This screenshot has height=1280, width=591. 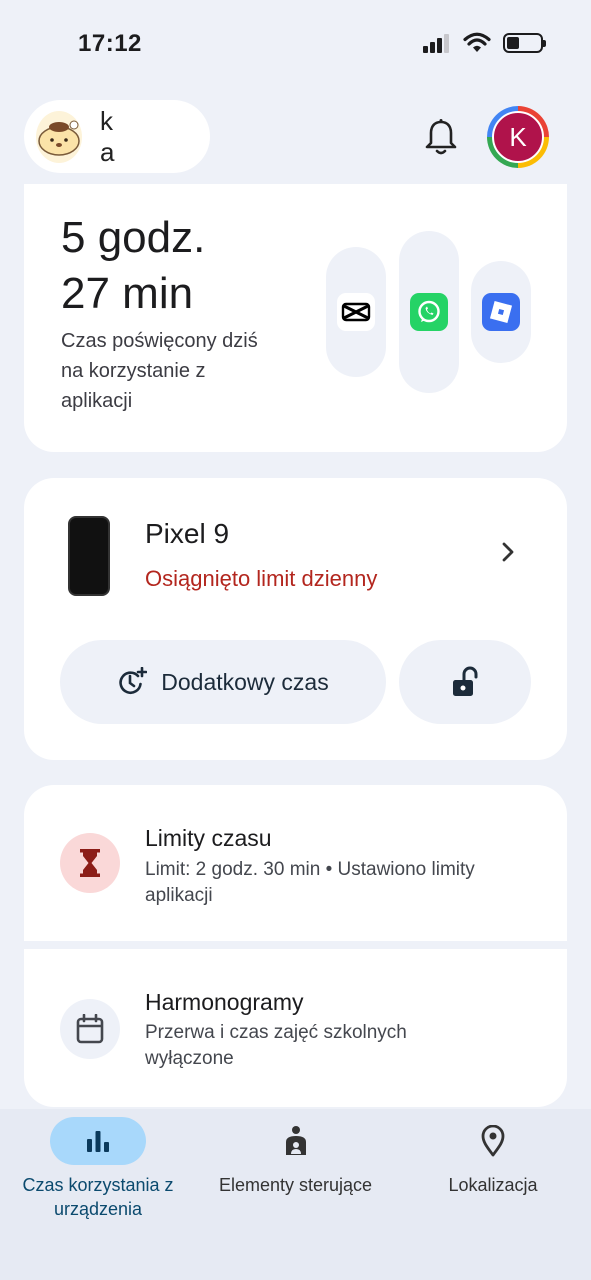 I want to click on app-usage-bar-capcut, so click(x=356, y=312).